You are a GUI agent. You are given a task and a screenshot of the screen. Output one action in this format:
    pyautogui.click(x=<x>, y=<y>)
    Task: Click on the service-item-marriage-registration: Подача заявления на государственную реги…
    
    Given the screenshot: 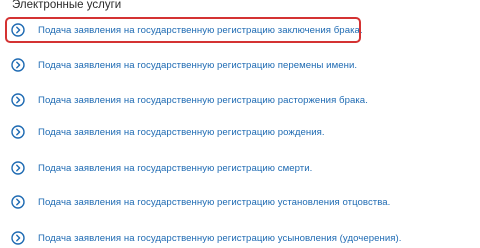 What is the action you would take?
    pyautogui.click(x=187, y=30)
    